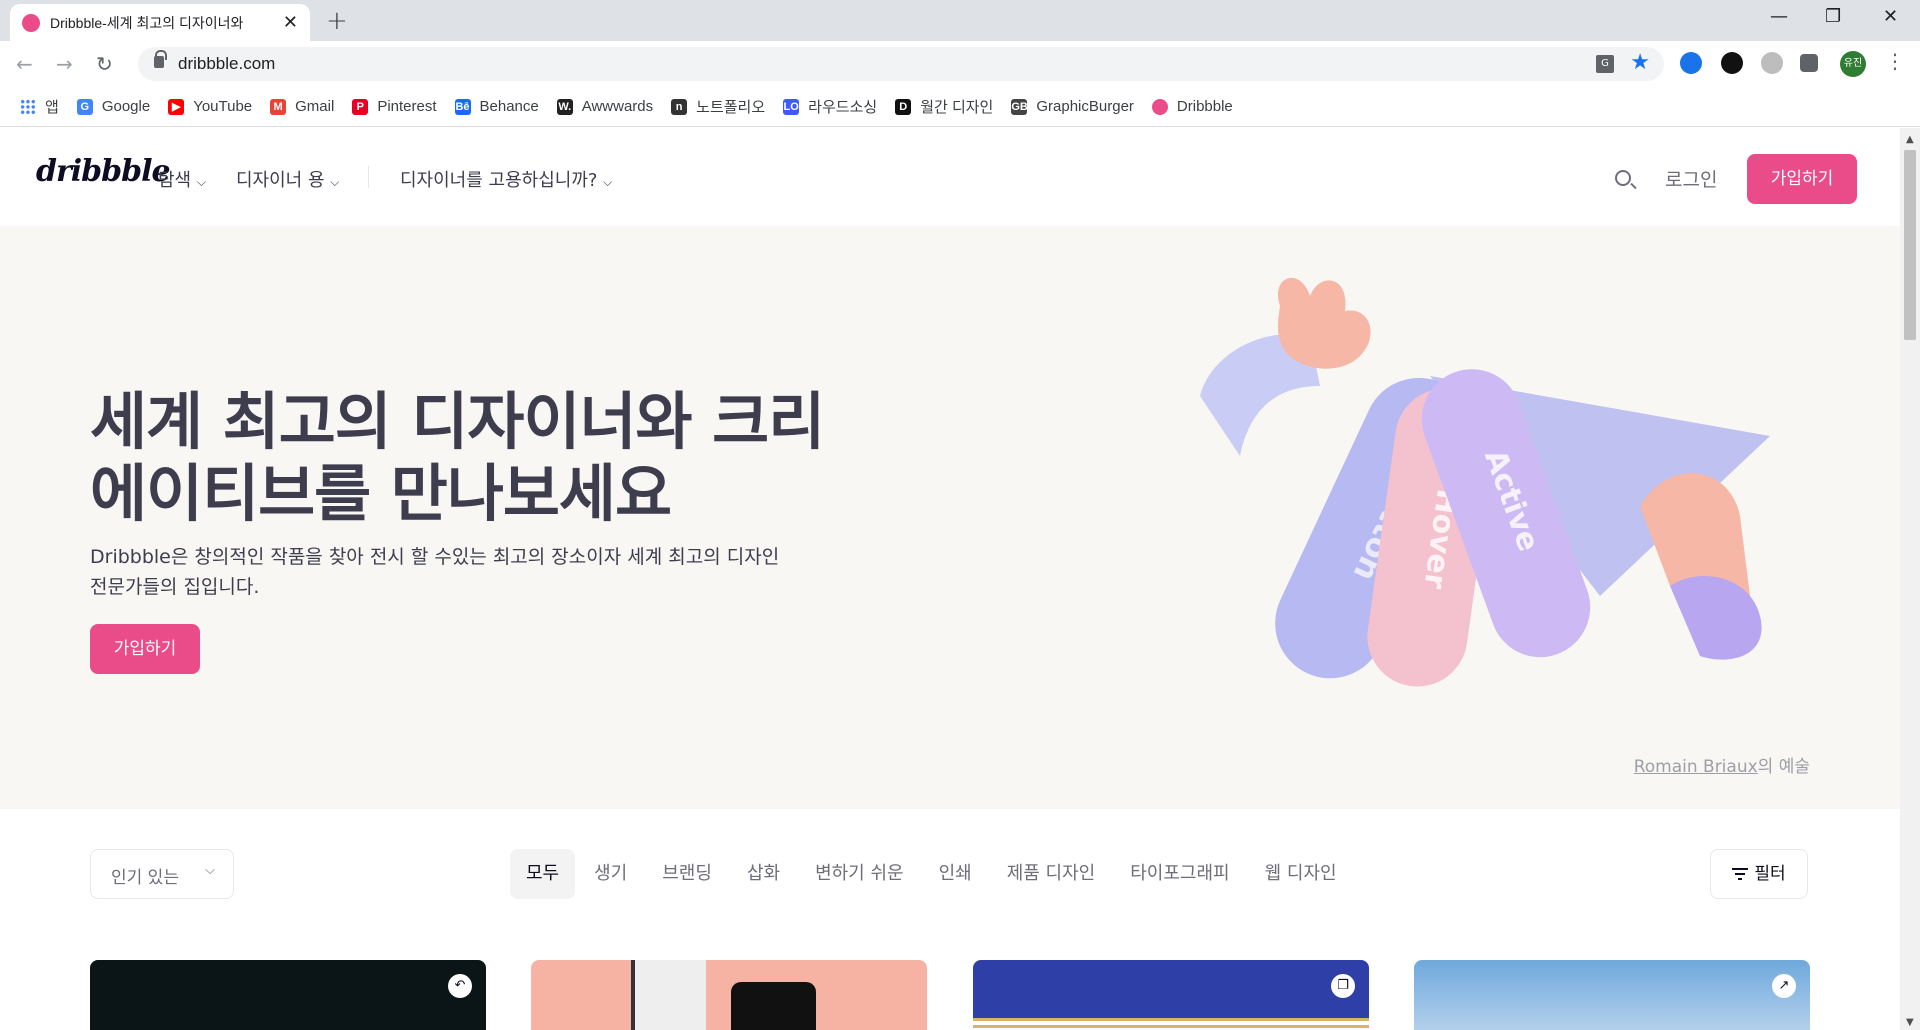 The width and height of the screenshot is (1920, 1030). Describe the element at coordinates (509, 106) in the screenshot. I see `bookmark-label: Behance` at that location.